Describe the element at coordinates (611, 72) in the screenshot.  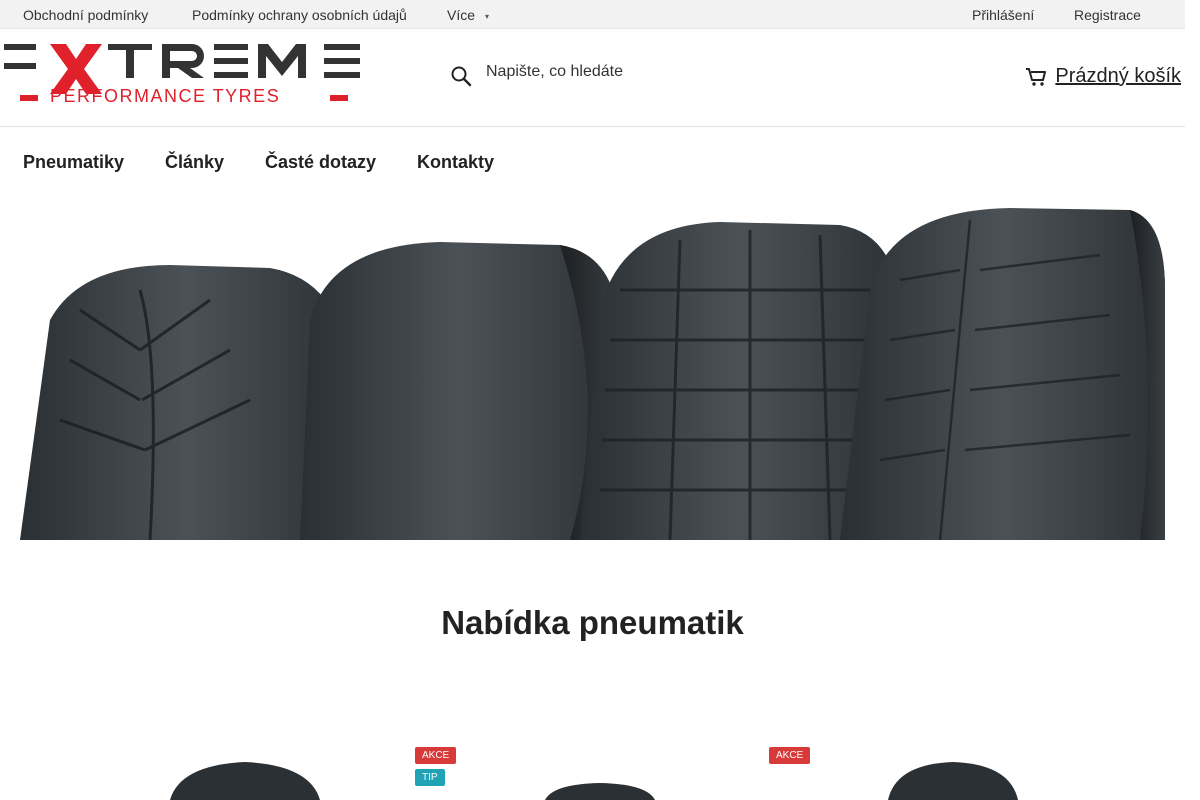
I see `search-input` at that location.